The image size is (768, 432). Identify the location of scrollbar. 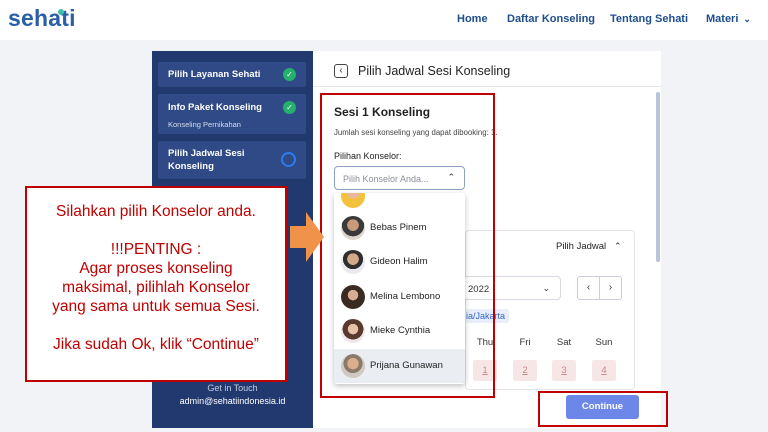
(658, 177).